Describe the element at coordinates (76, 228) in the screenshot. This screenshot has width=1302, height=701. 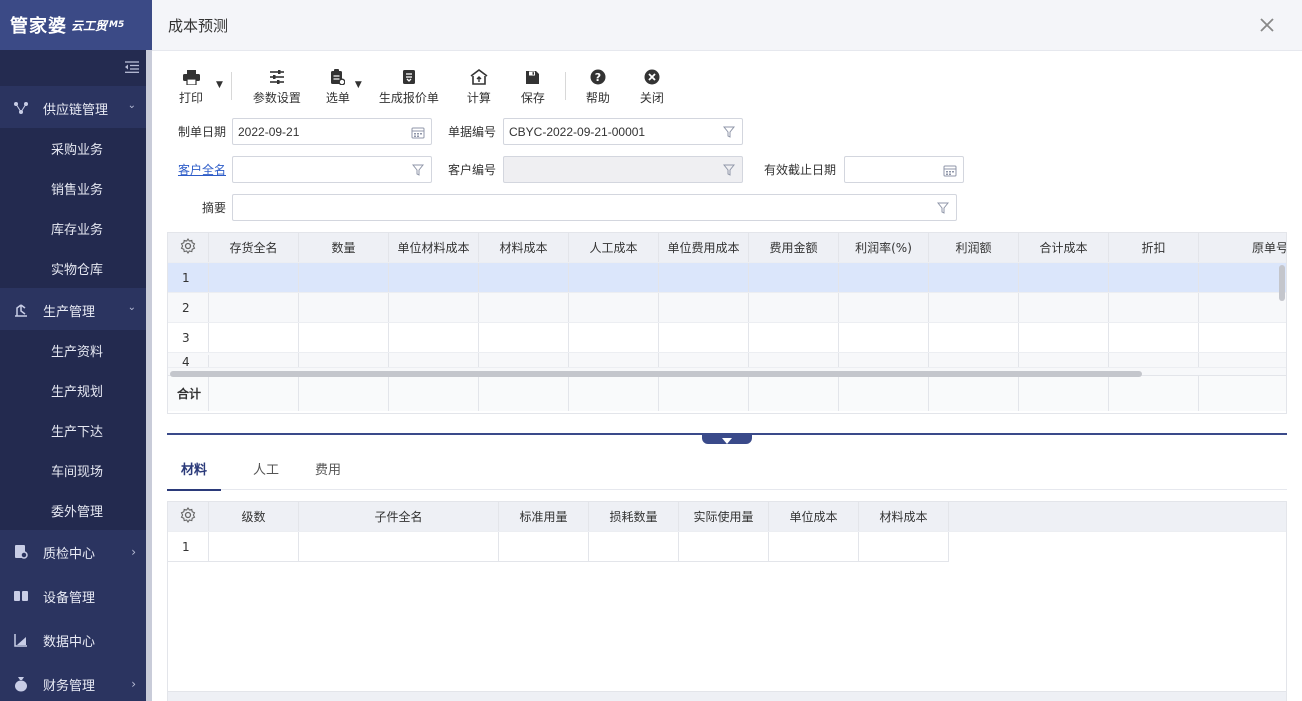
I see `sidebar-item-inventory: 库存业务` at that location.